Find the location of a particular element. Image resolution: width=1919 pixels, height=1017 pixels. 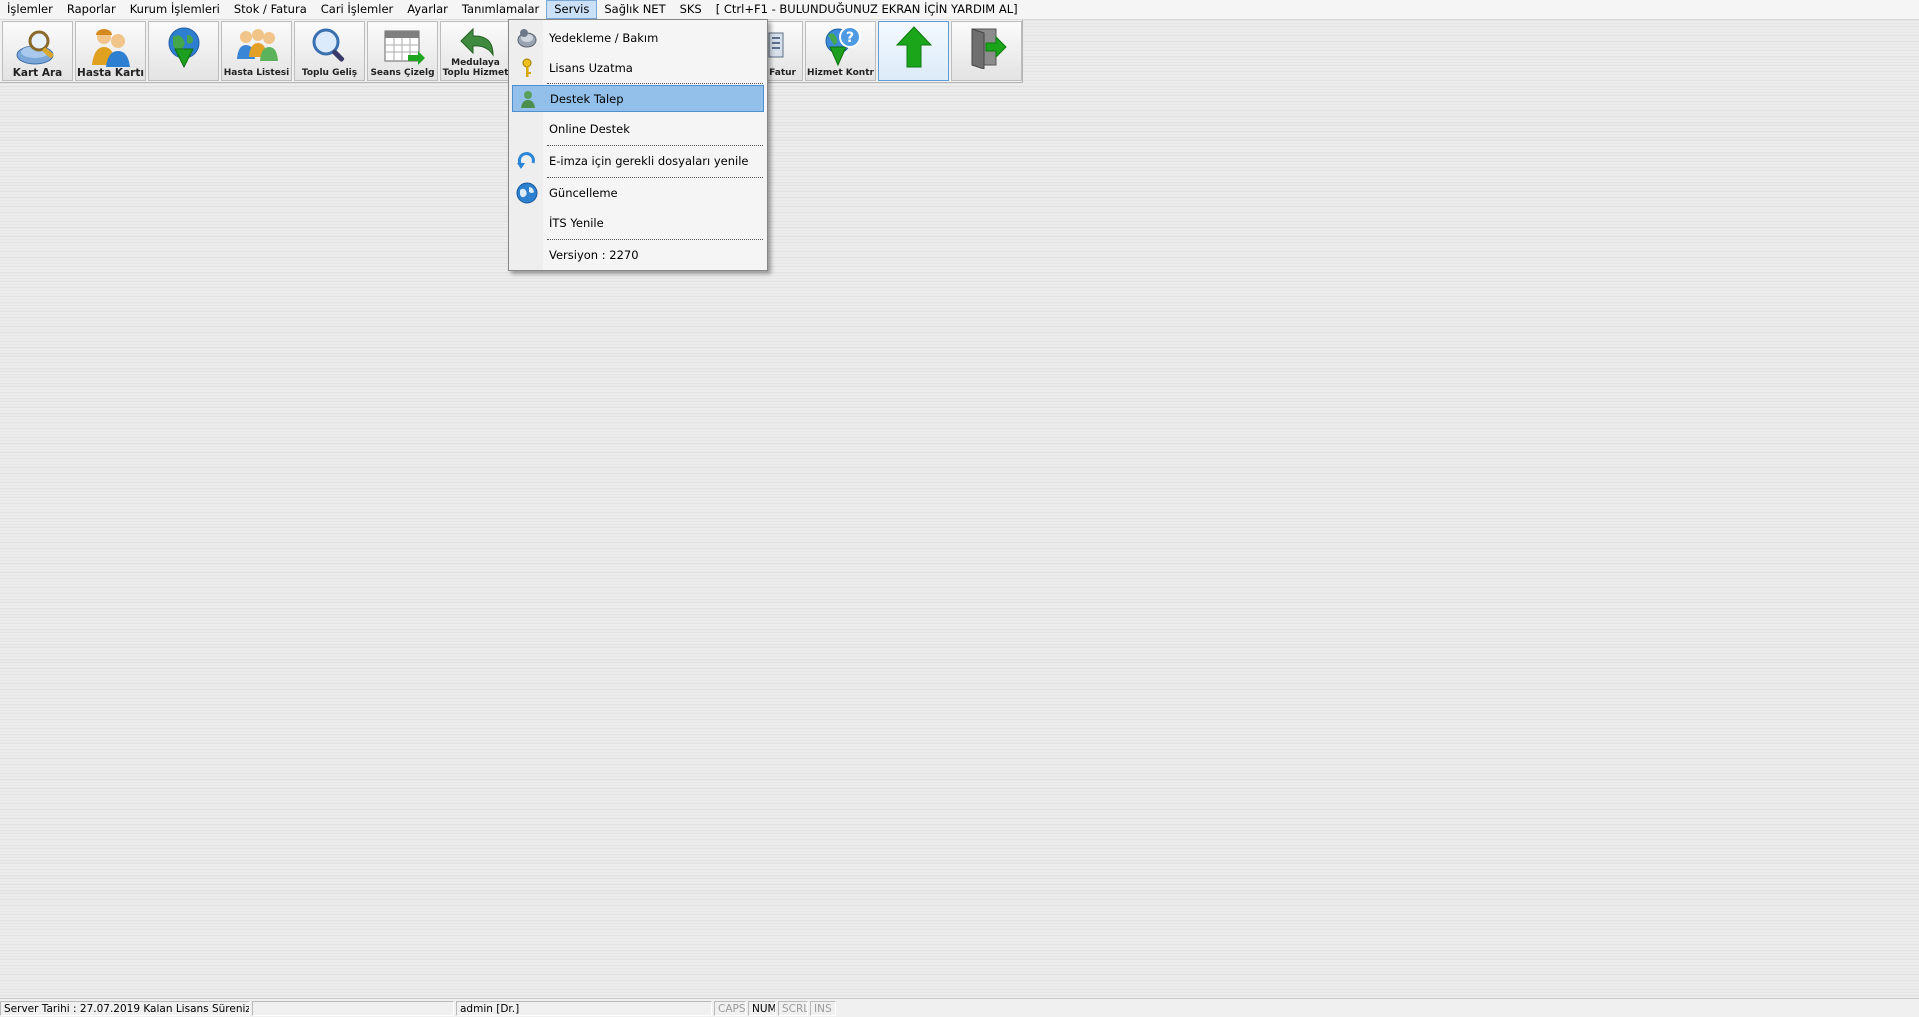

menu-item-online-destek: Online Destek is located at coordinates (638, 128).